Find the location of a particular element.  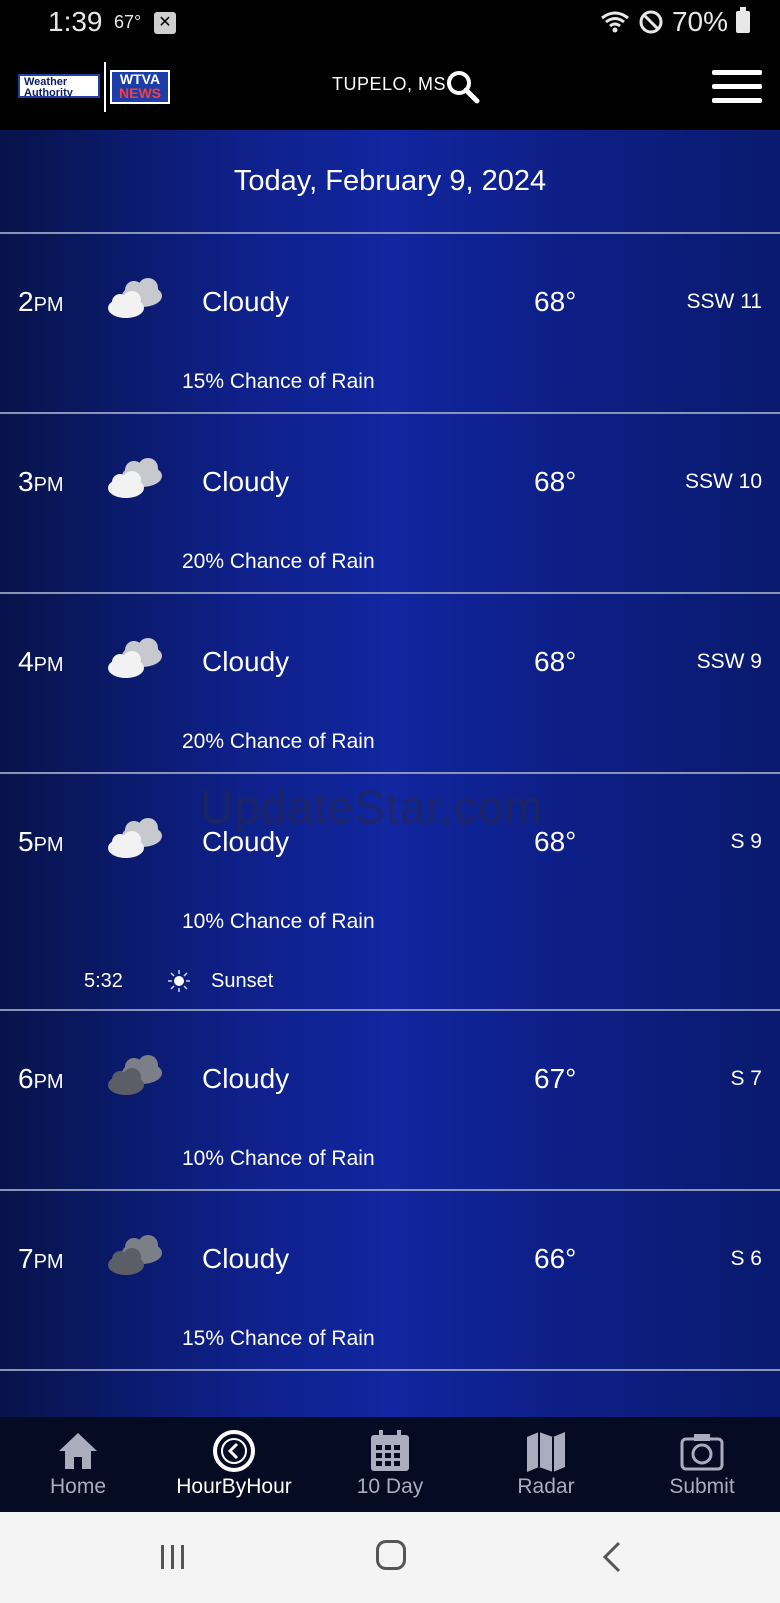

weather-authority-logo: Weather Authority is located at coordinates (59, 86).